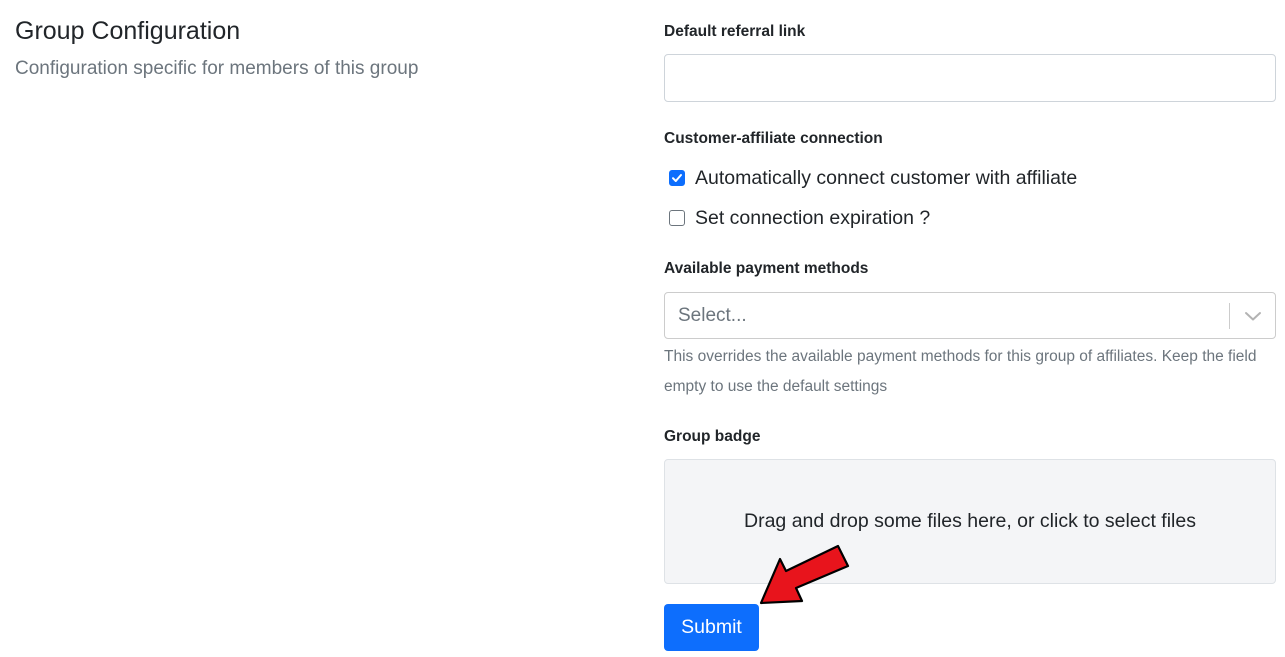 This screenshot has width=1285, height=657. Describe the element at coordinates (128, 31) in the screenshot. I see `section-title: Group Configuration` at that location.